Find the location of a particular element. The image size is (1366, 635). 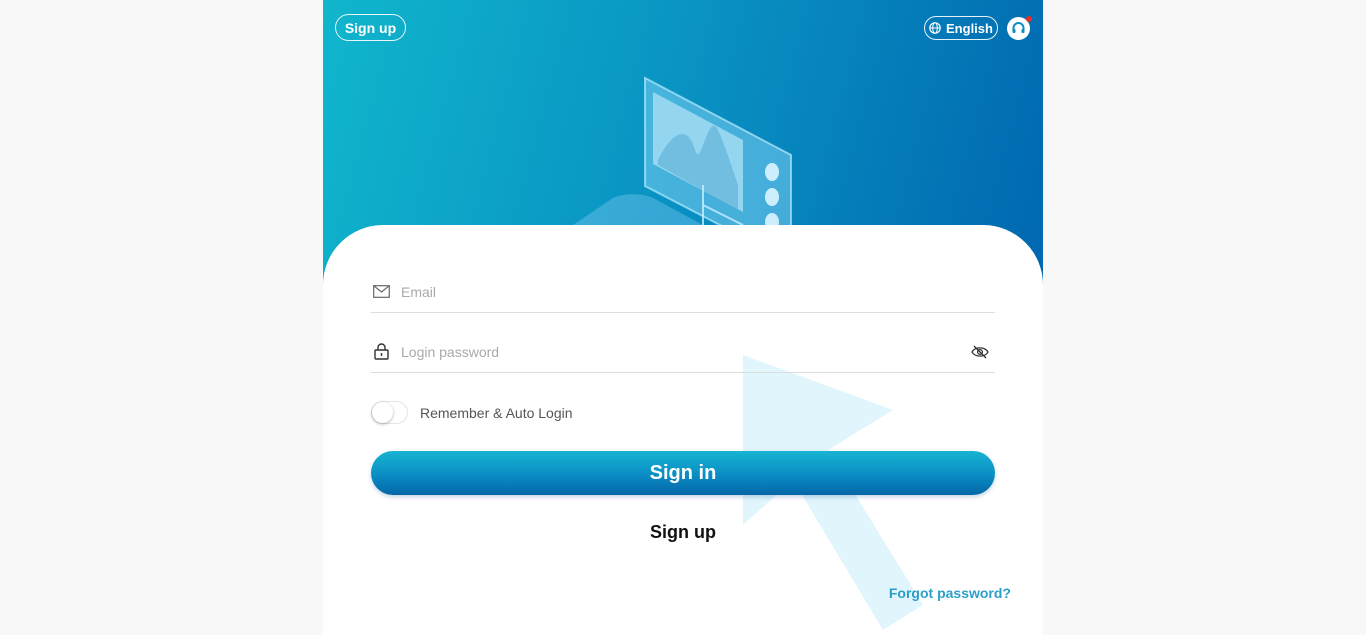

signup-link: Sign up is located at coordinates (683, 532).